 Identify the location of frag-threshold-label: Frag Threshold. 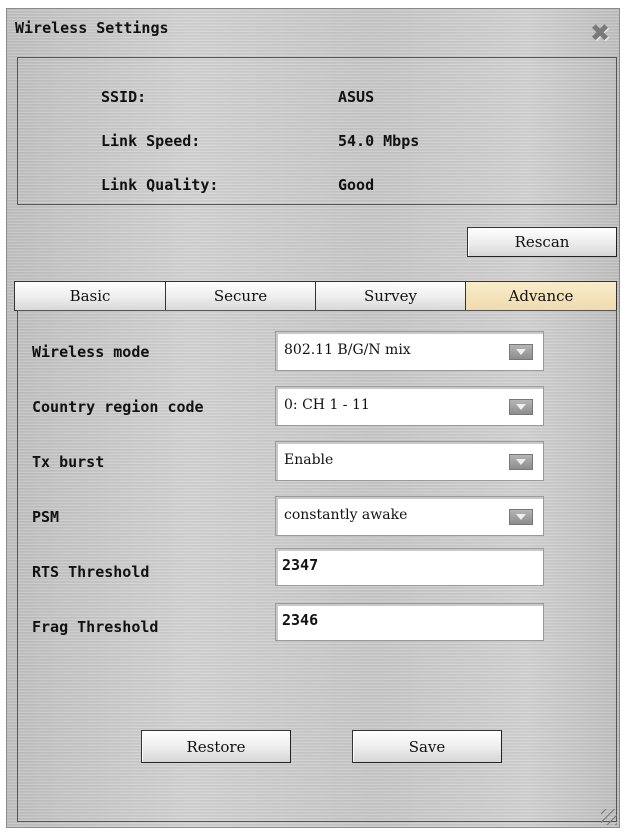
(95, 627).